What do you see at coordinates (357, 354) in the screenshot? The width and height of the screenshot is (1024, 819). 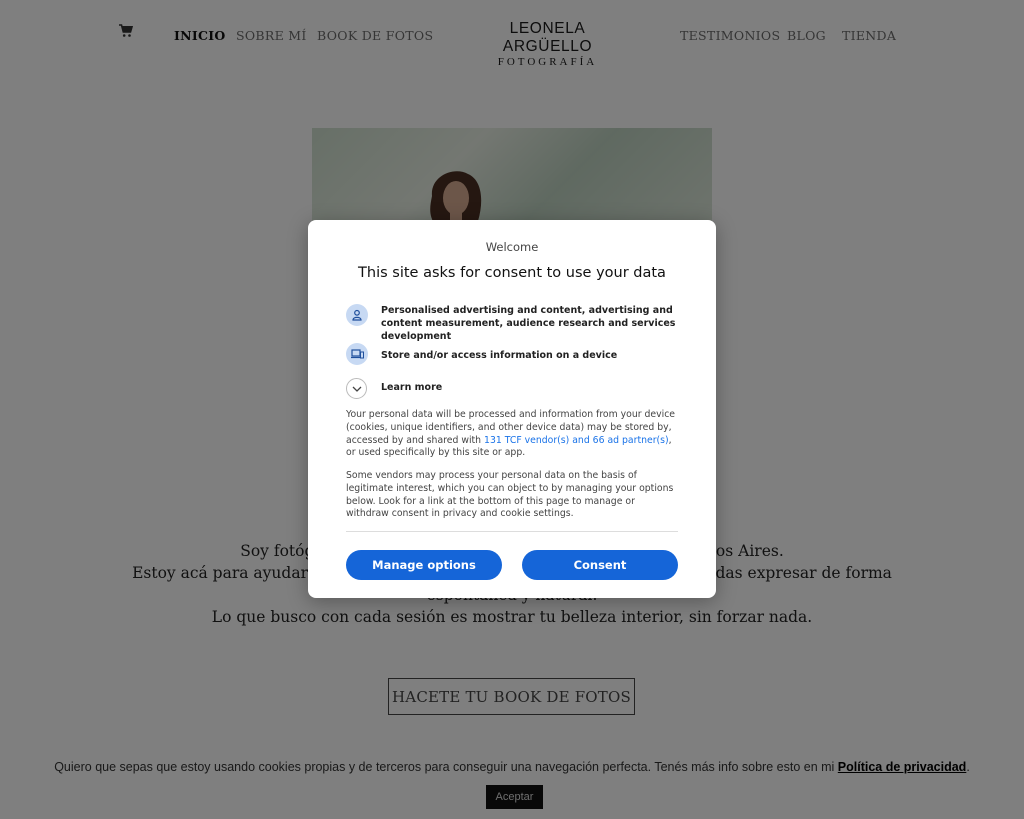 I see `devices-icon` at bounding box center [357, 354].